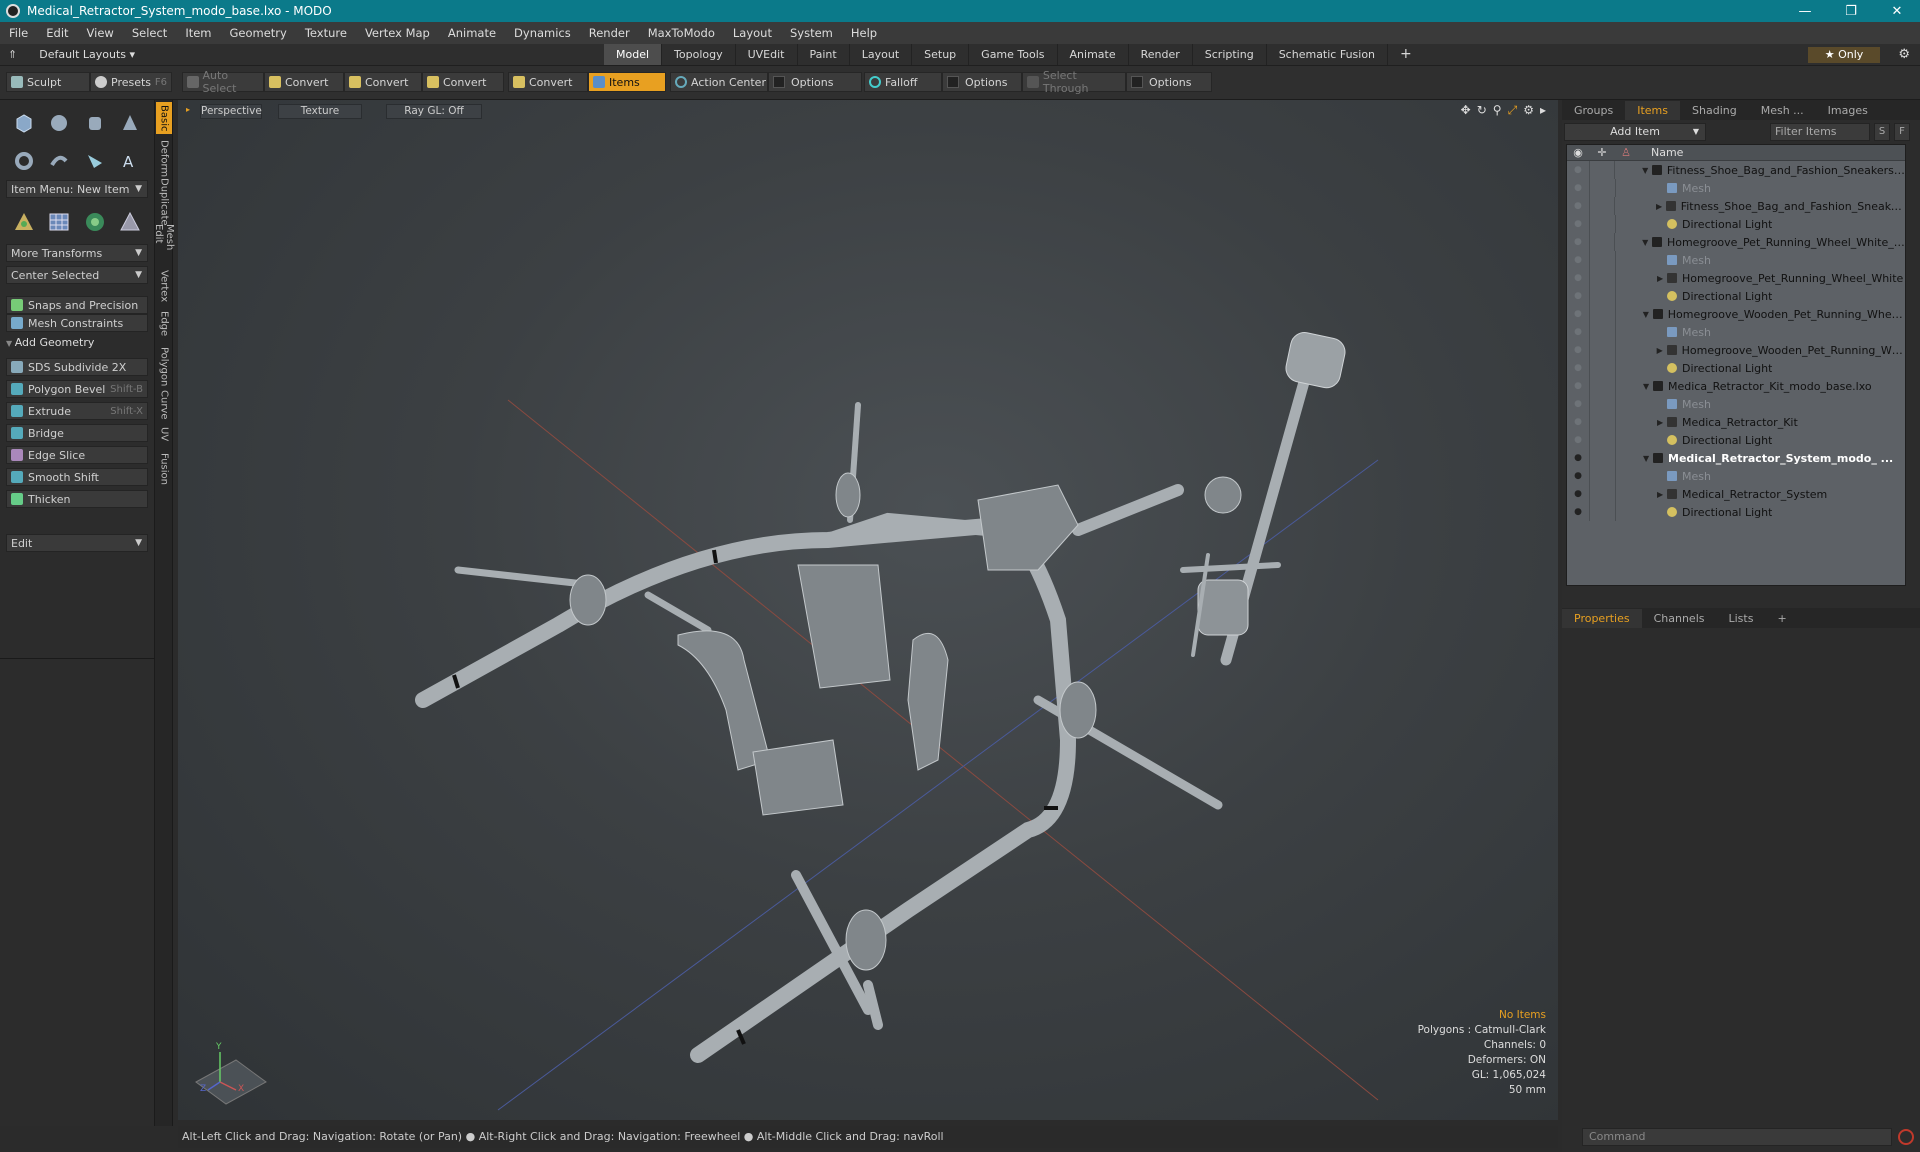  I want to click on menu-geometry: Geometry, so click(258, 33).